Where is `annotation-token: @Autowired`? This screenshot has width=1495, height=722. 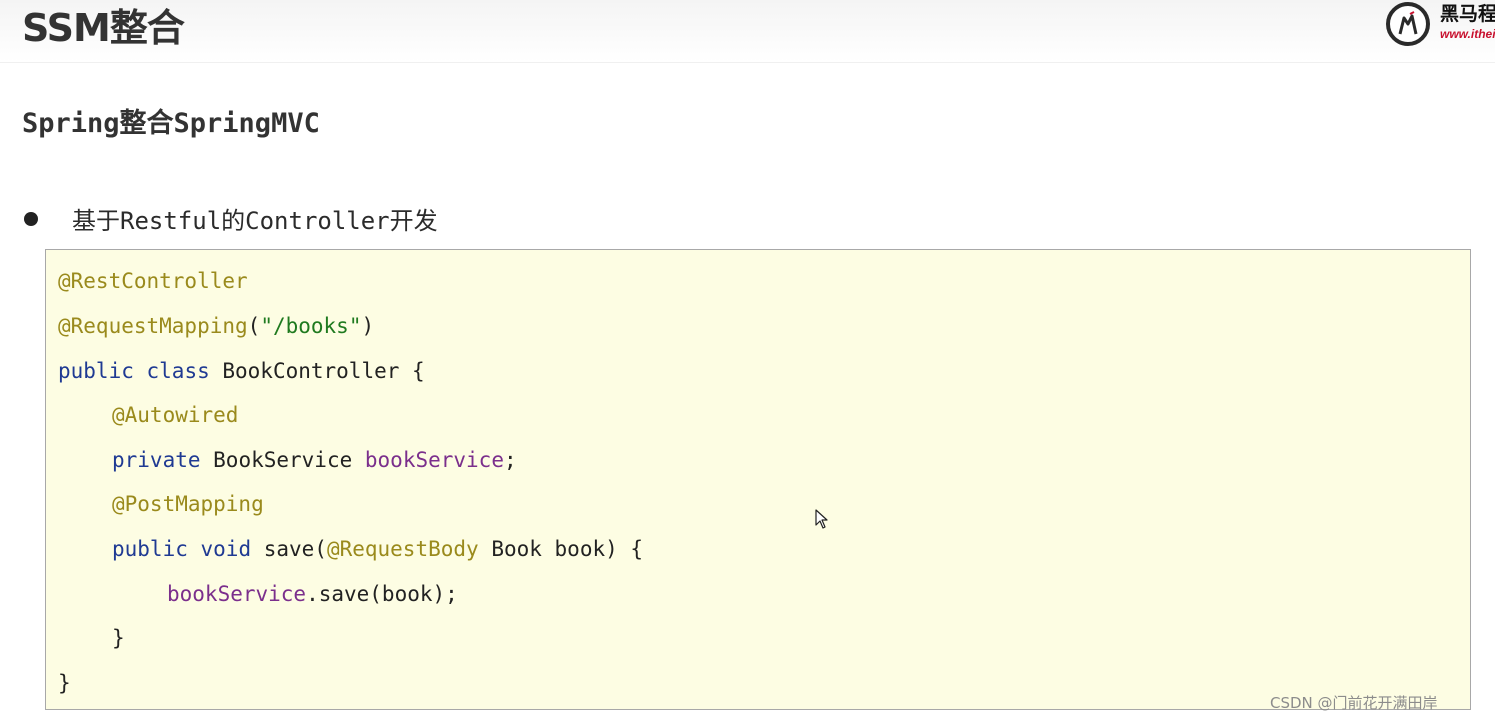
annotation-token: @Autowired is located at coordinates (175, 415).